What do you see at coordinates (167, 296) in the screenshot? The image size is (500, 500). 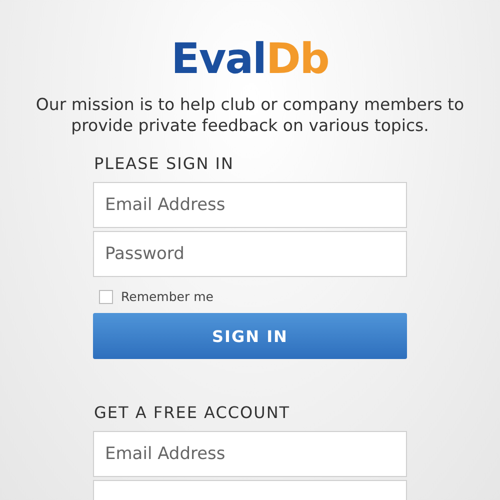 I see `checkbox-label: Remember me` at bounding box center [167, 296].